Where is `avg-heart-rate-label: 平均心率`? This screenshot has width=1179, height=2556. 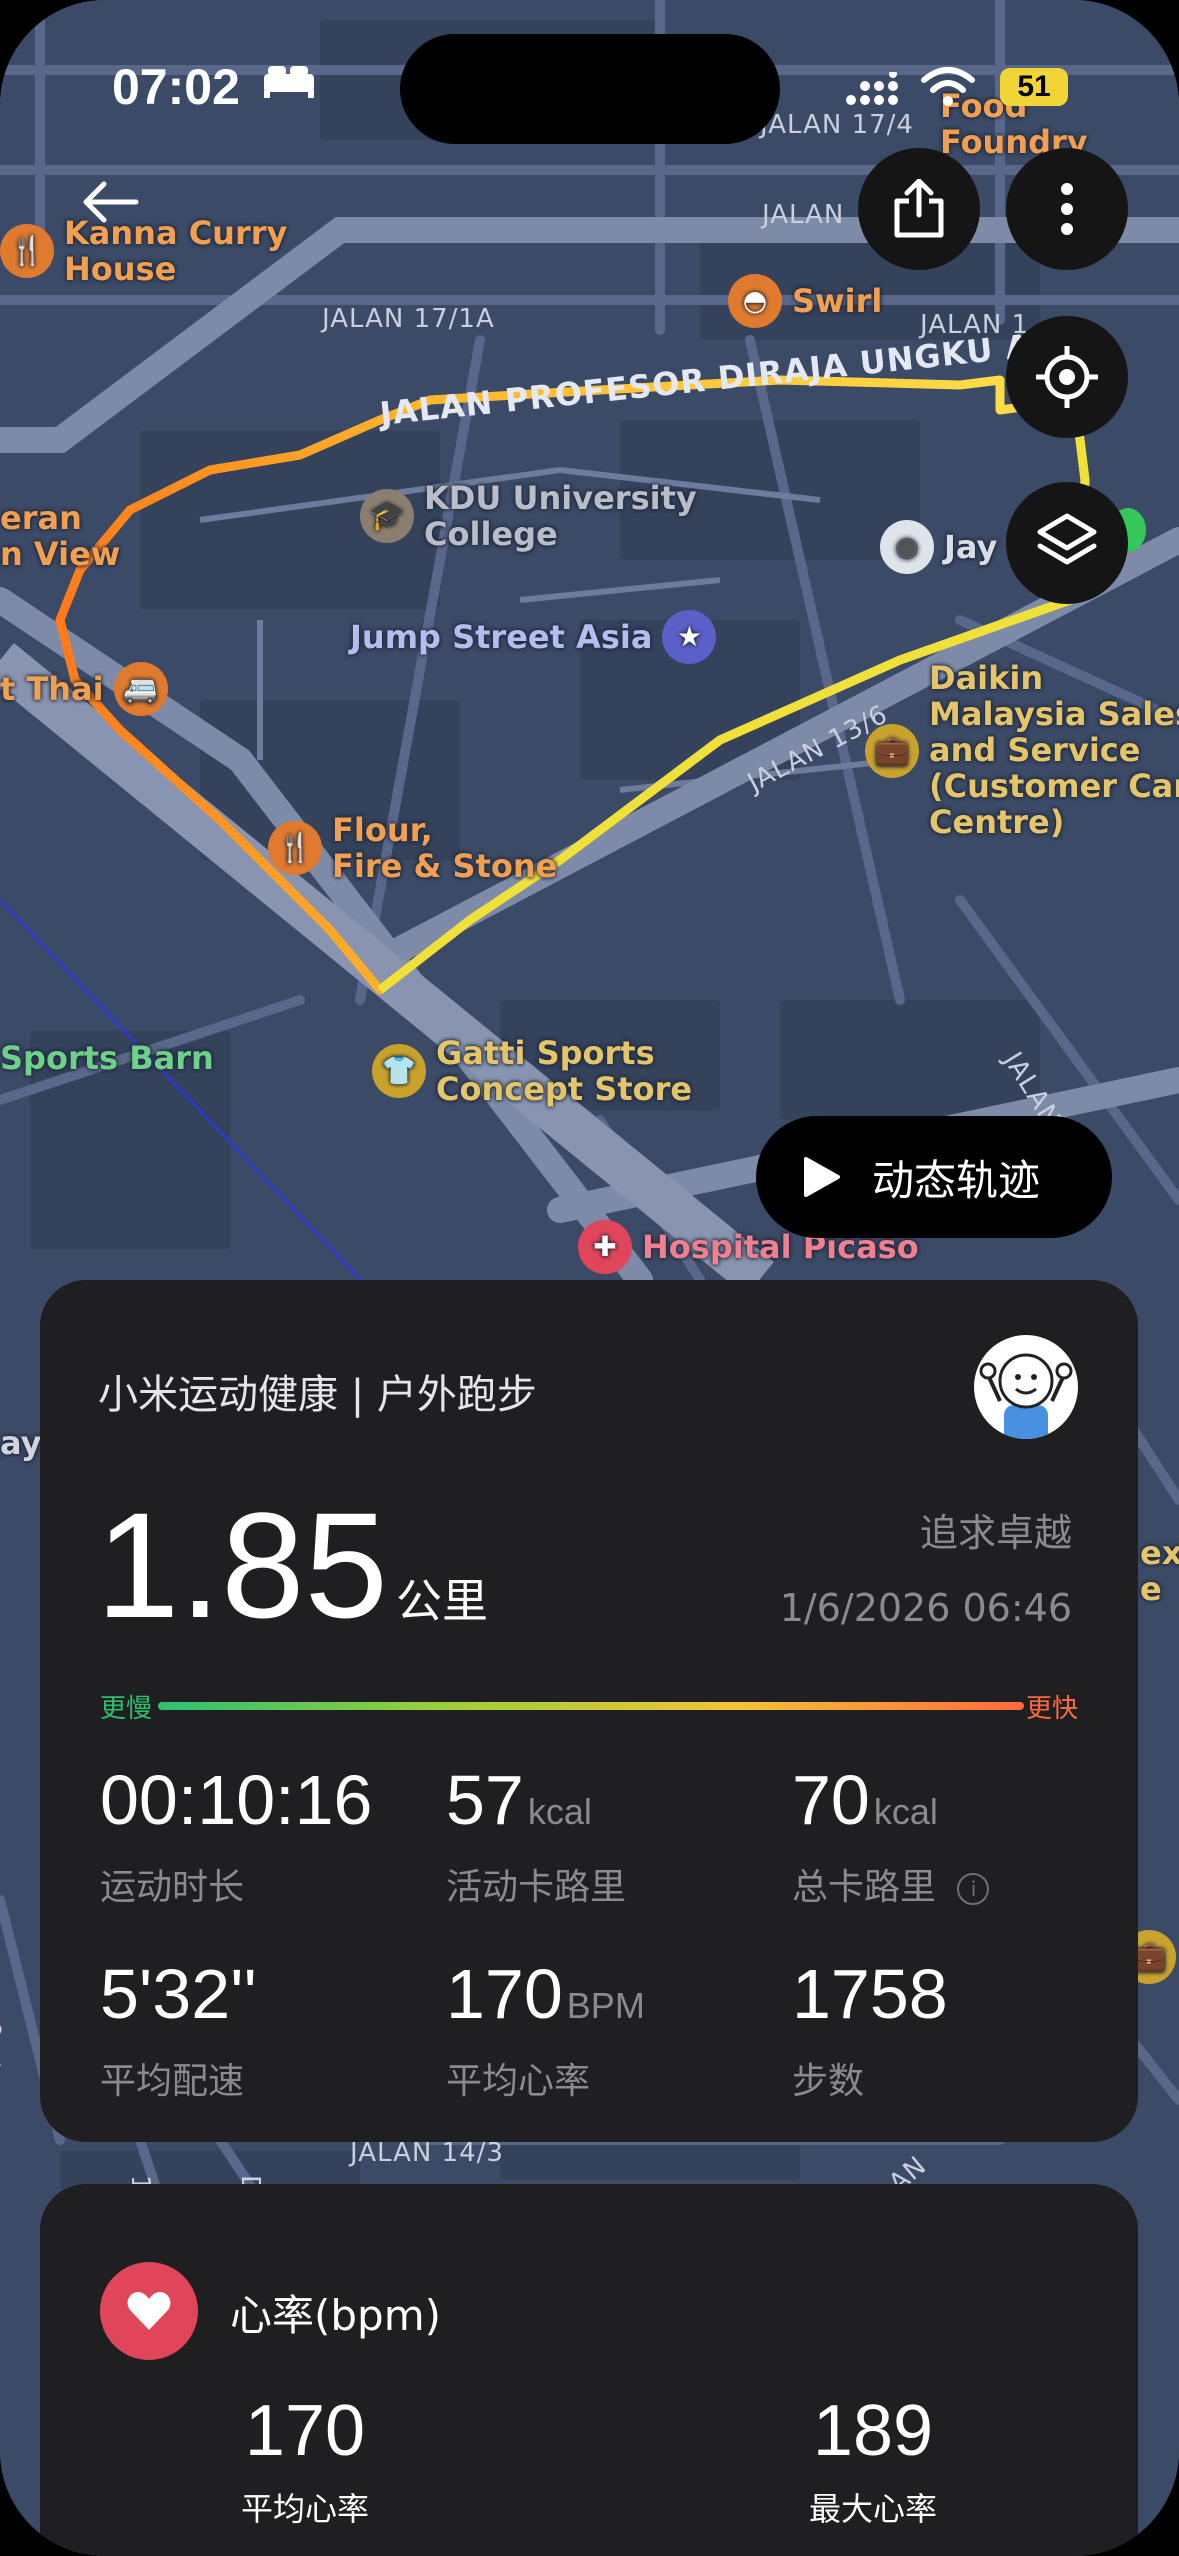
avg-heart-rate-label: 平均心率 is located at coordinates (518, 2081).